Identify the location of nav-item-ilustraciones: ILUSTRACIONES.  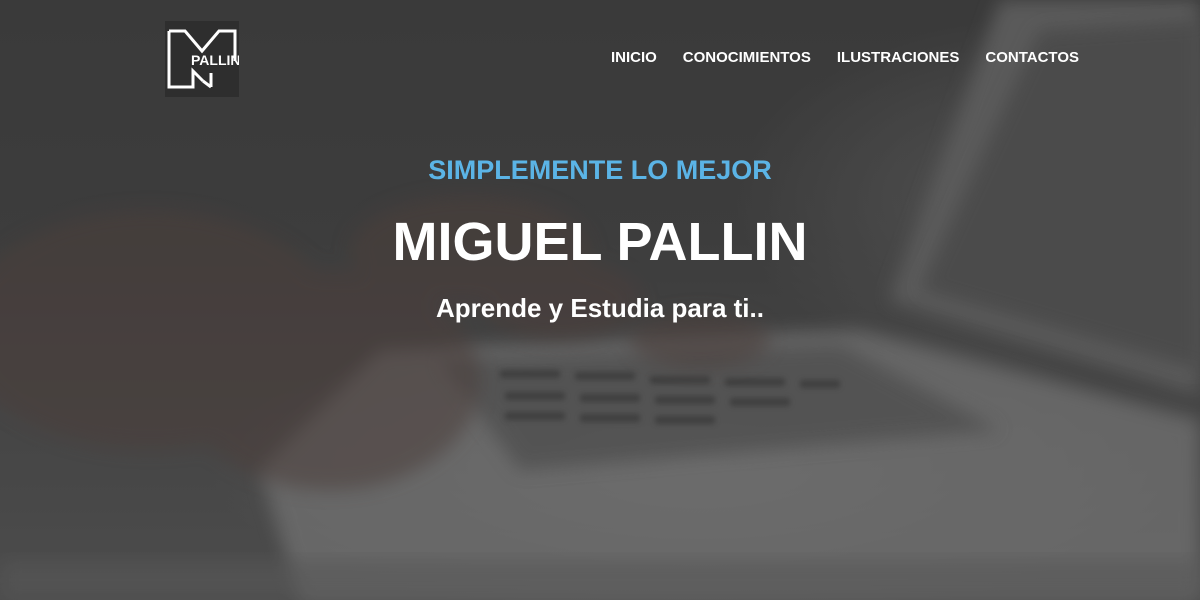
(898, 57).